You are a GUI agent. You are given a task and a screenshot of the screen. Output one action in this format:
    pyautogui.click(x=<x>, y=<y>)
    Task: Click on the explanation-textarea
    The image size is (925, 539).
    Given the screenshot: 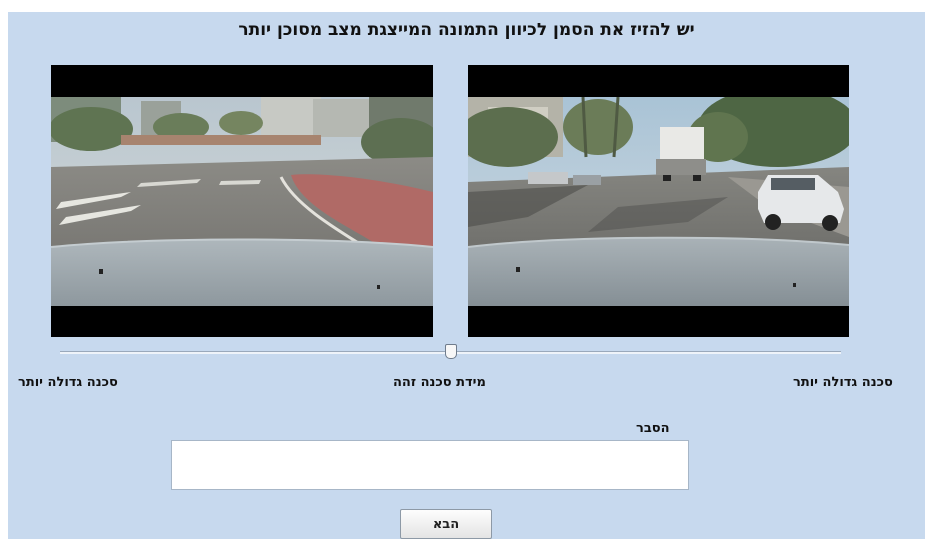 What is the action you would take?
    pyautogui.click(x=430, y=465)
    